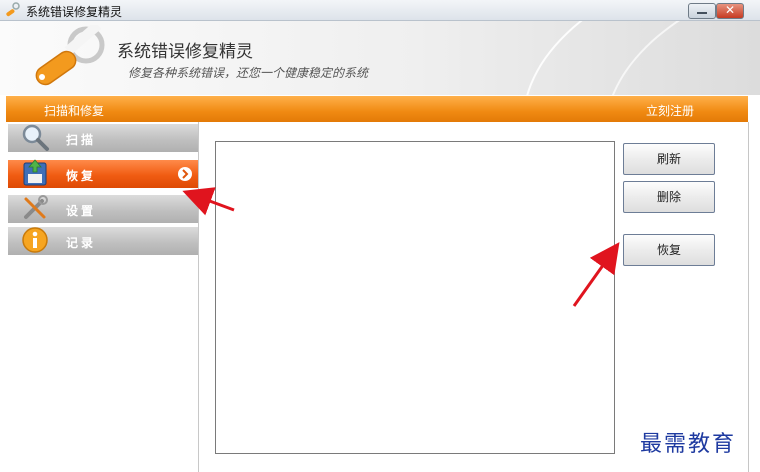 The image size is (760, 472). I want to click on close-icon: ✕, so click(730, 10).